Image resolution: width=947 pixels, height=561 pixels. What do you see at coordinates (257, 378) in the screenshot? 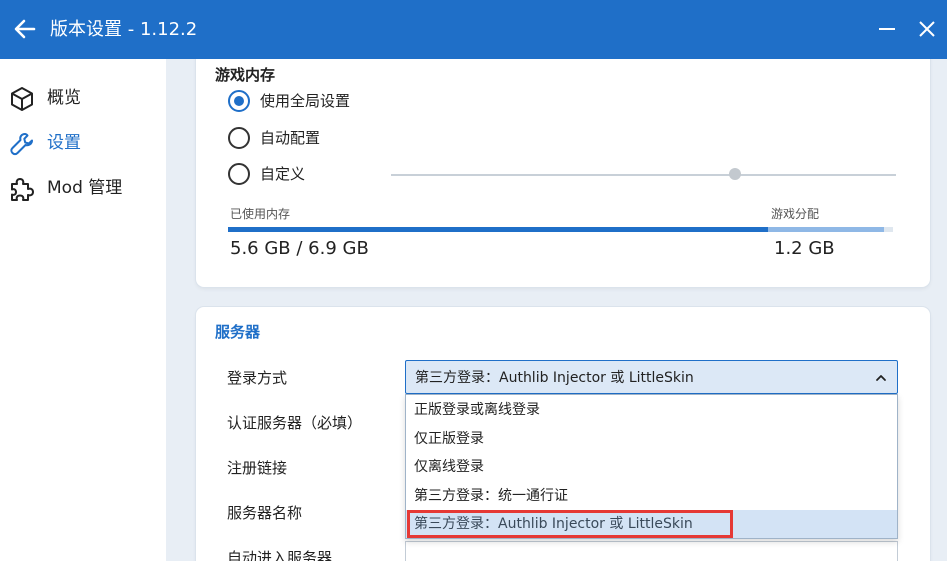
I see `login-method-label: 登录方式` at bounding box center [257, 378].